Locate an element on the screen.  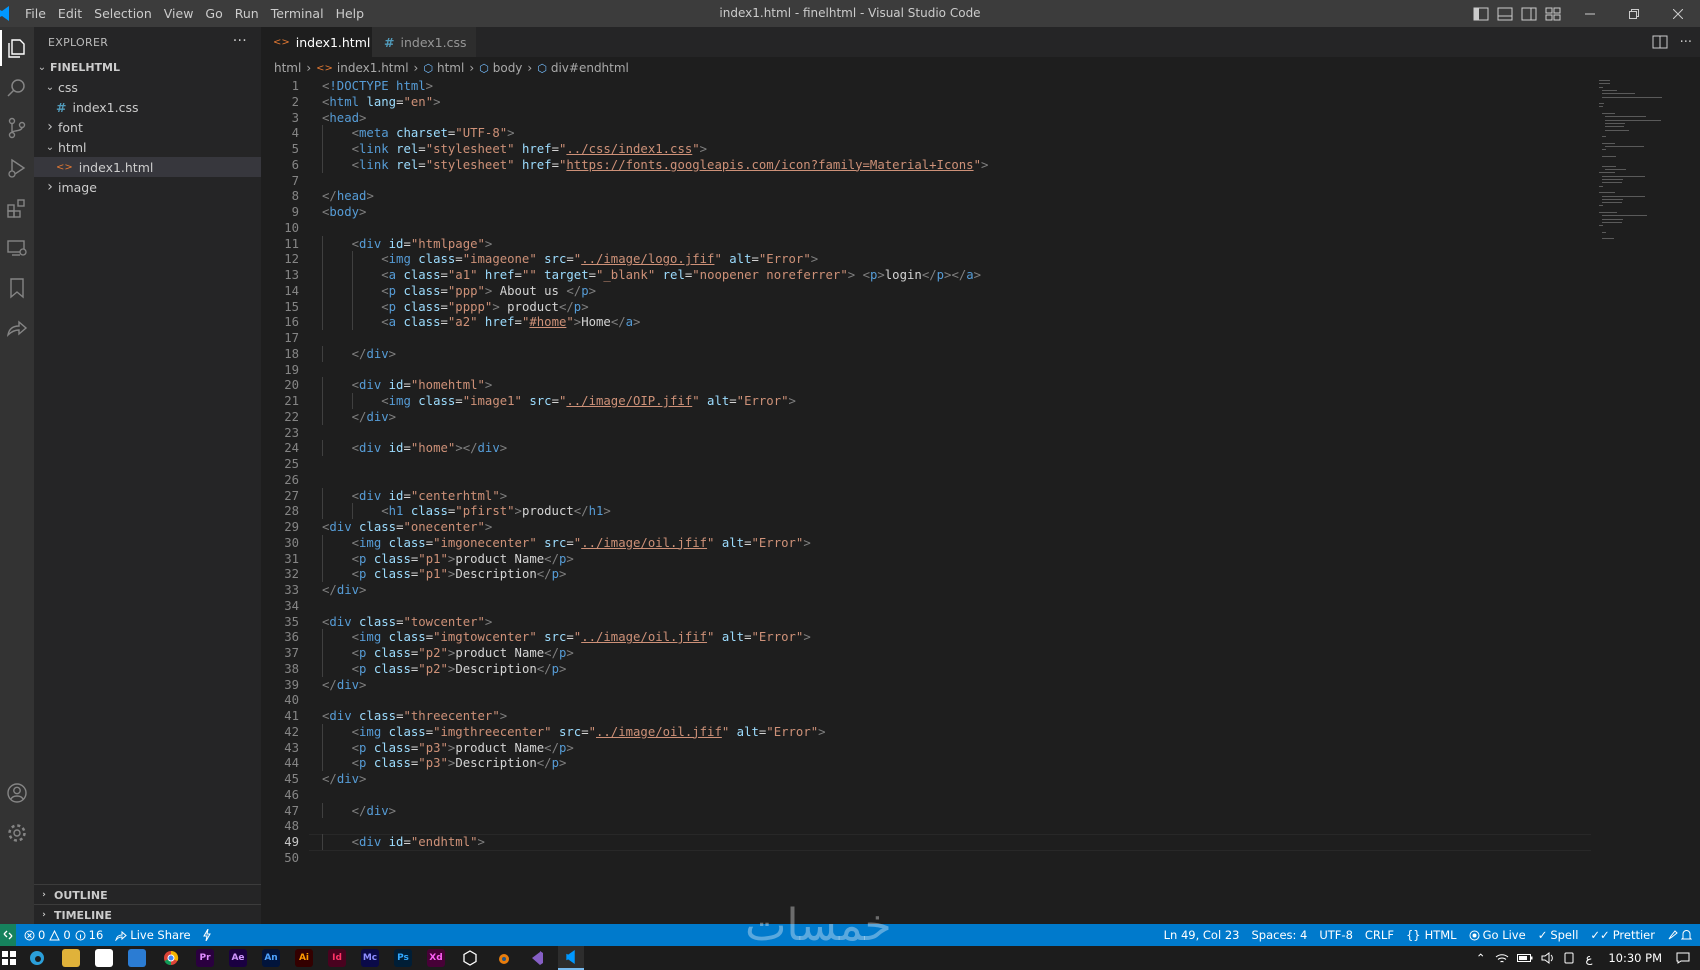
bookmarks-activity is located at coordinates (17, 288).